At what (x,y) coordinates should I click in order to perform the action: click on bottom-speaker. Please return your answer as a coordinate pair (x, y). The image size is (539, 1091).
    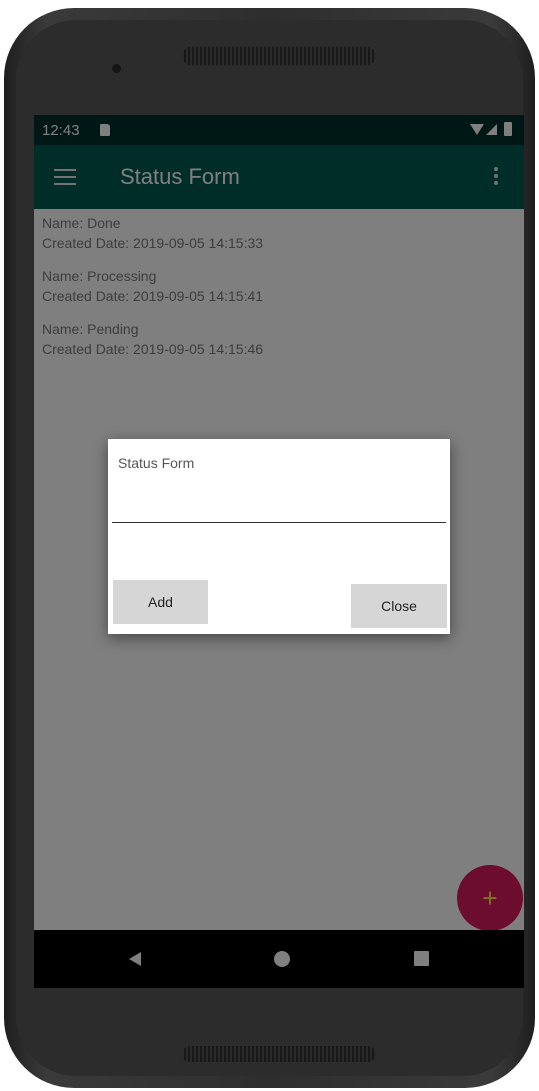
    Looking at the image, I should click on (279, 1054).